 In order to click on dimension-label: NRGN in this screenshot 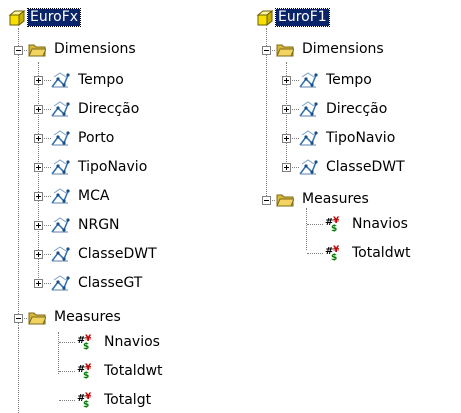, I will do `click(99, 225)`.